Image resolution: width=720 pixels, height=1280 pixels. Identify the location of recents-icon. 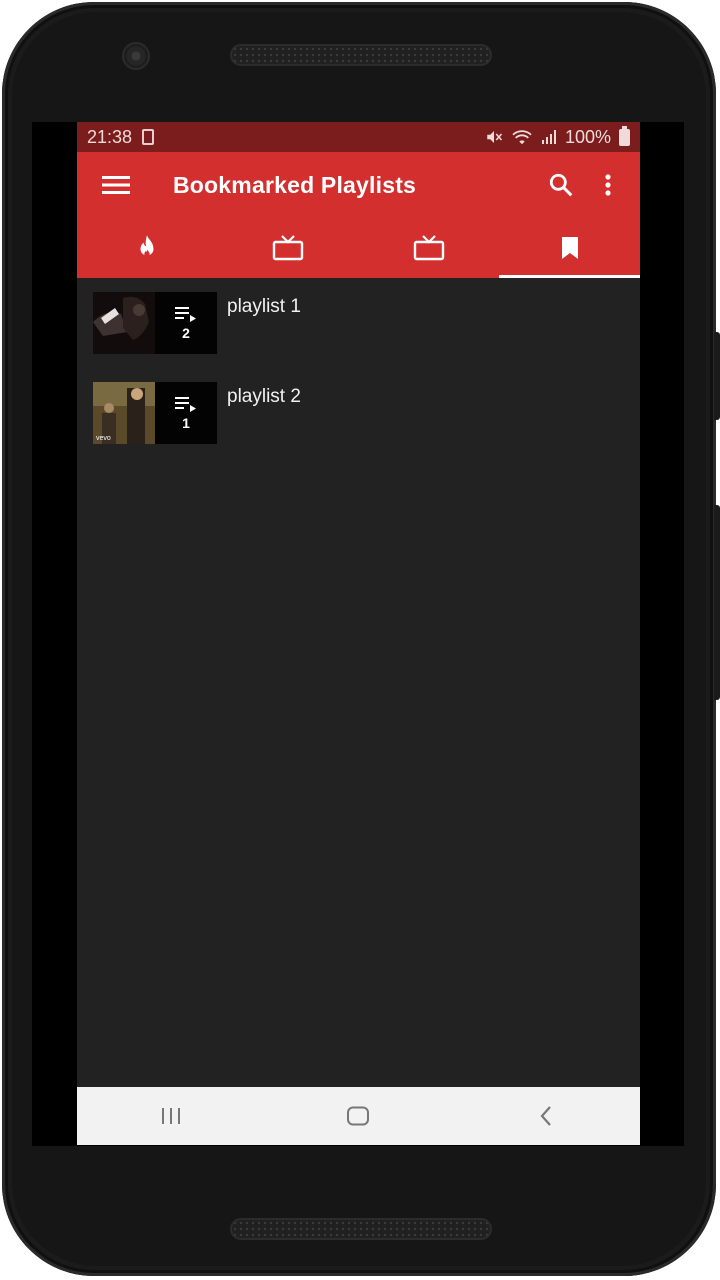
(170, 1116).